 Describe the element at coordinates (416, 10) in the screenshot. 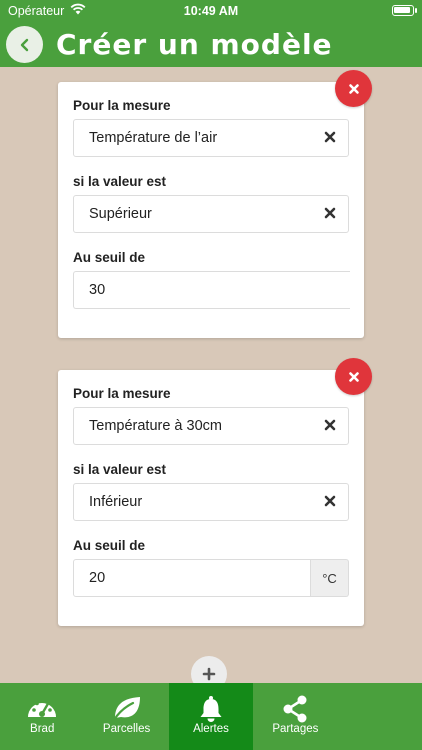

I see `battery-tip` at that location.